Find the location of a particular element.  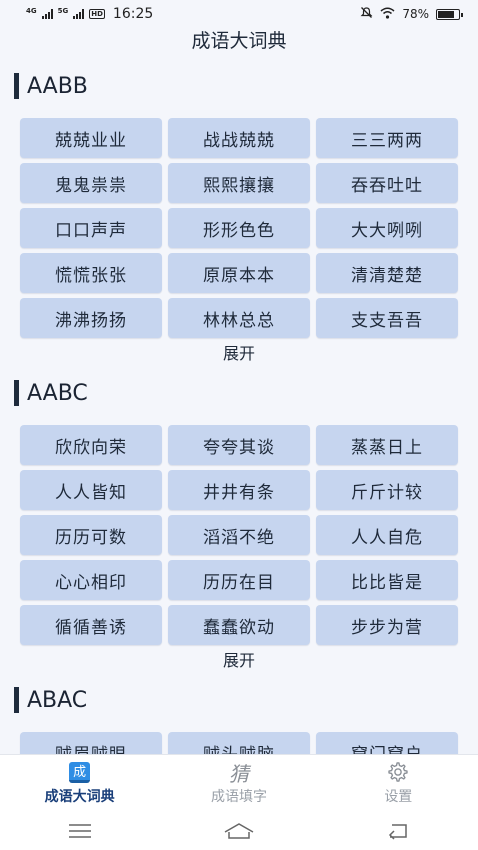

home-nav-button is located at coordinates (239, 831).